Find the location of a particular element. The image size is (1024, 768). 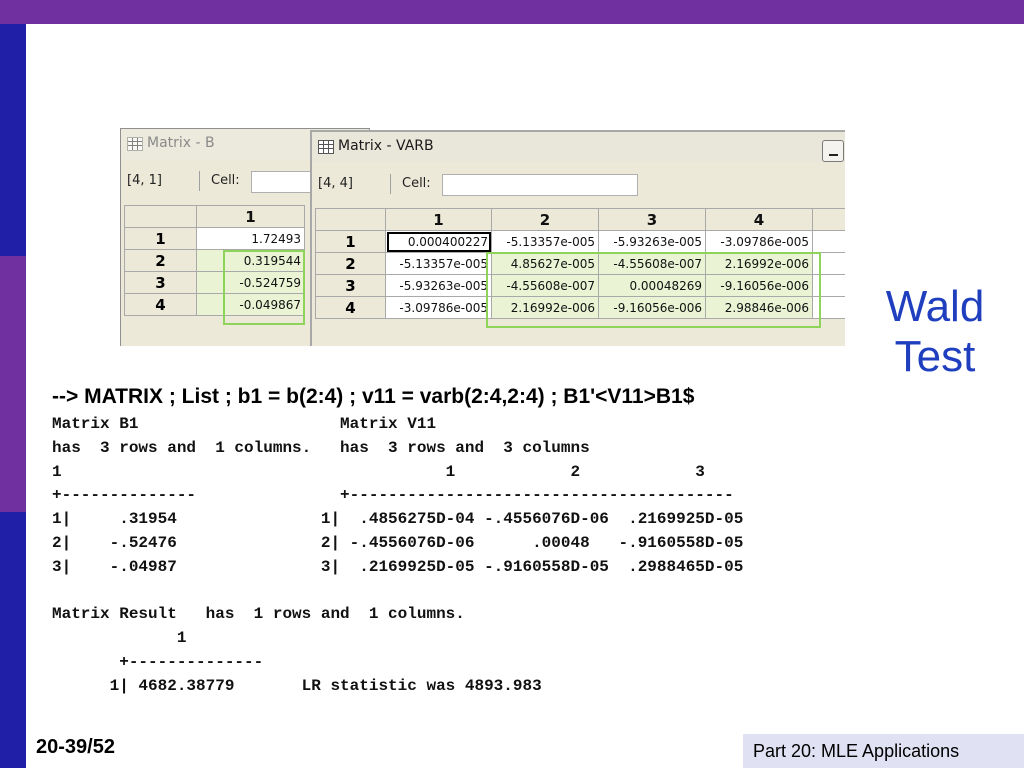

slide-side-title: Wald Test is located at coordinates (935, 332).